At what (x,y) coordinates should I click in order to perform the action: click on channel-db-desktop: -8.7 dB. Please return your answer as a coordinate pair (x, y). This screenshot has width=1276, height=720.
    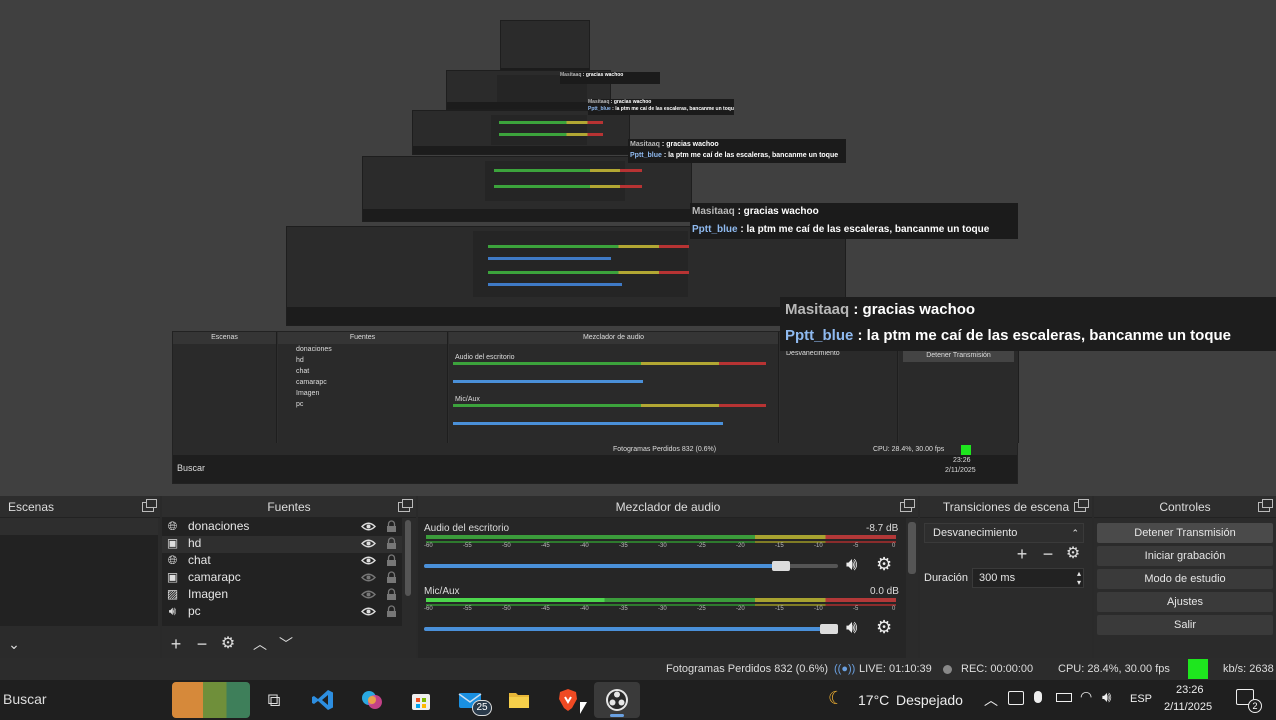
    Looking at the image, I should click on (882, 528).